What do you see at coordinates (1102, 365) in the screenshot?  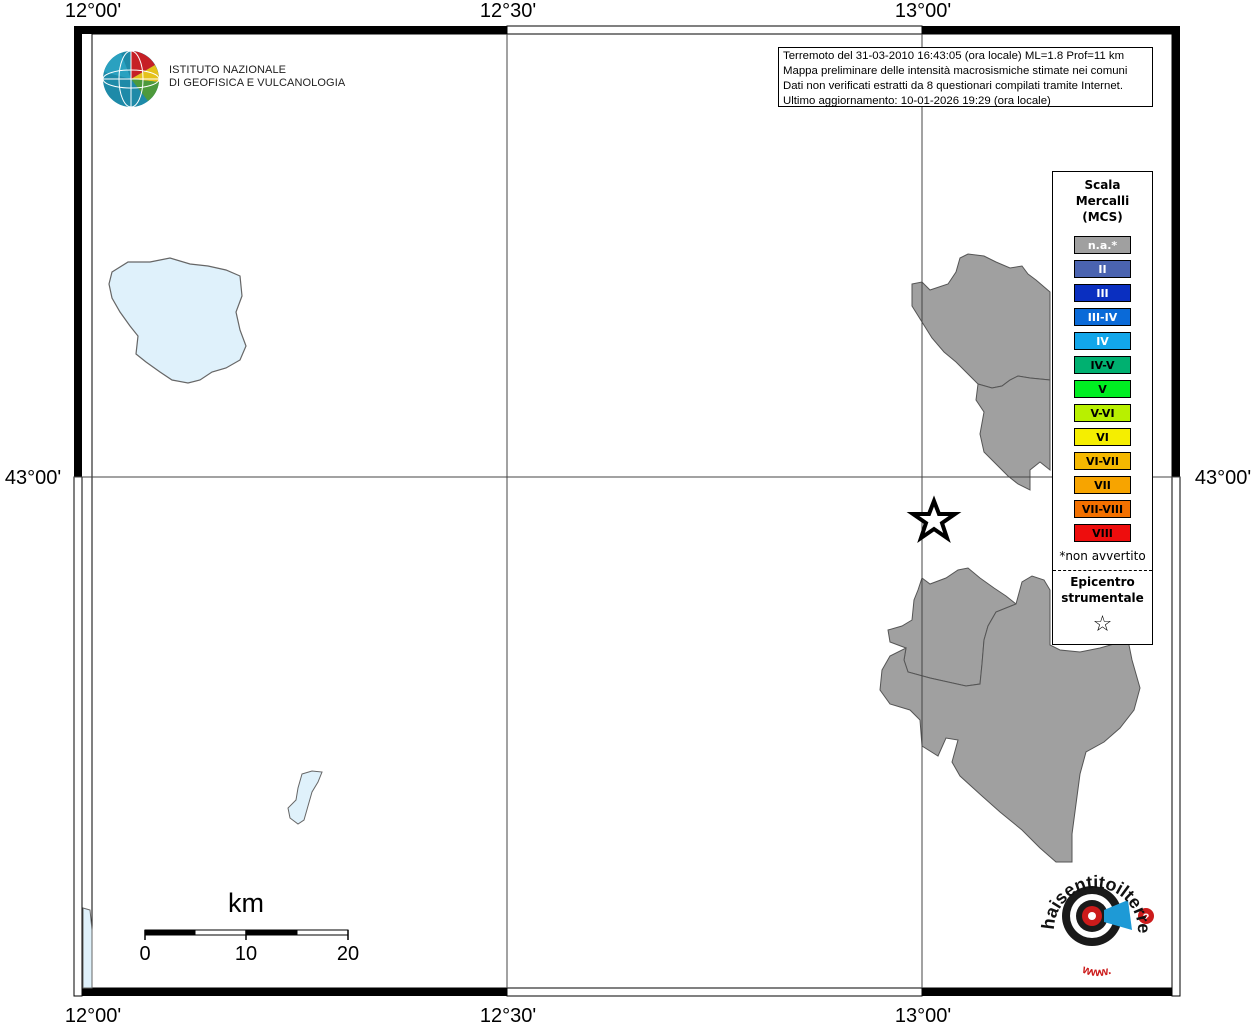 I see `legend-item: IV-V` at bounding box center [1102, 365].